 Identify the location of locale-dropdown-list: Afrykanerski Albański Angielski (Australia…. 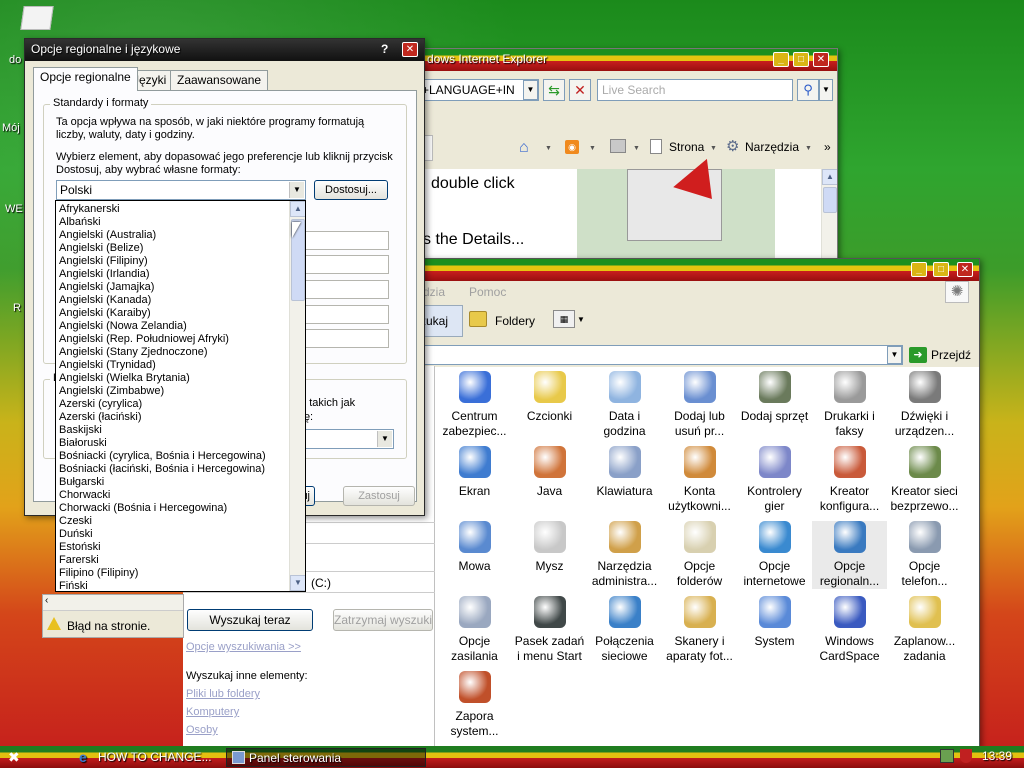
(180, 396).